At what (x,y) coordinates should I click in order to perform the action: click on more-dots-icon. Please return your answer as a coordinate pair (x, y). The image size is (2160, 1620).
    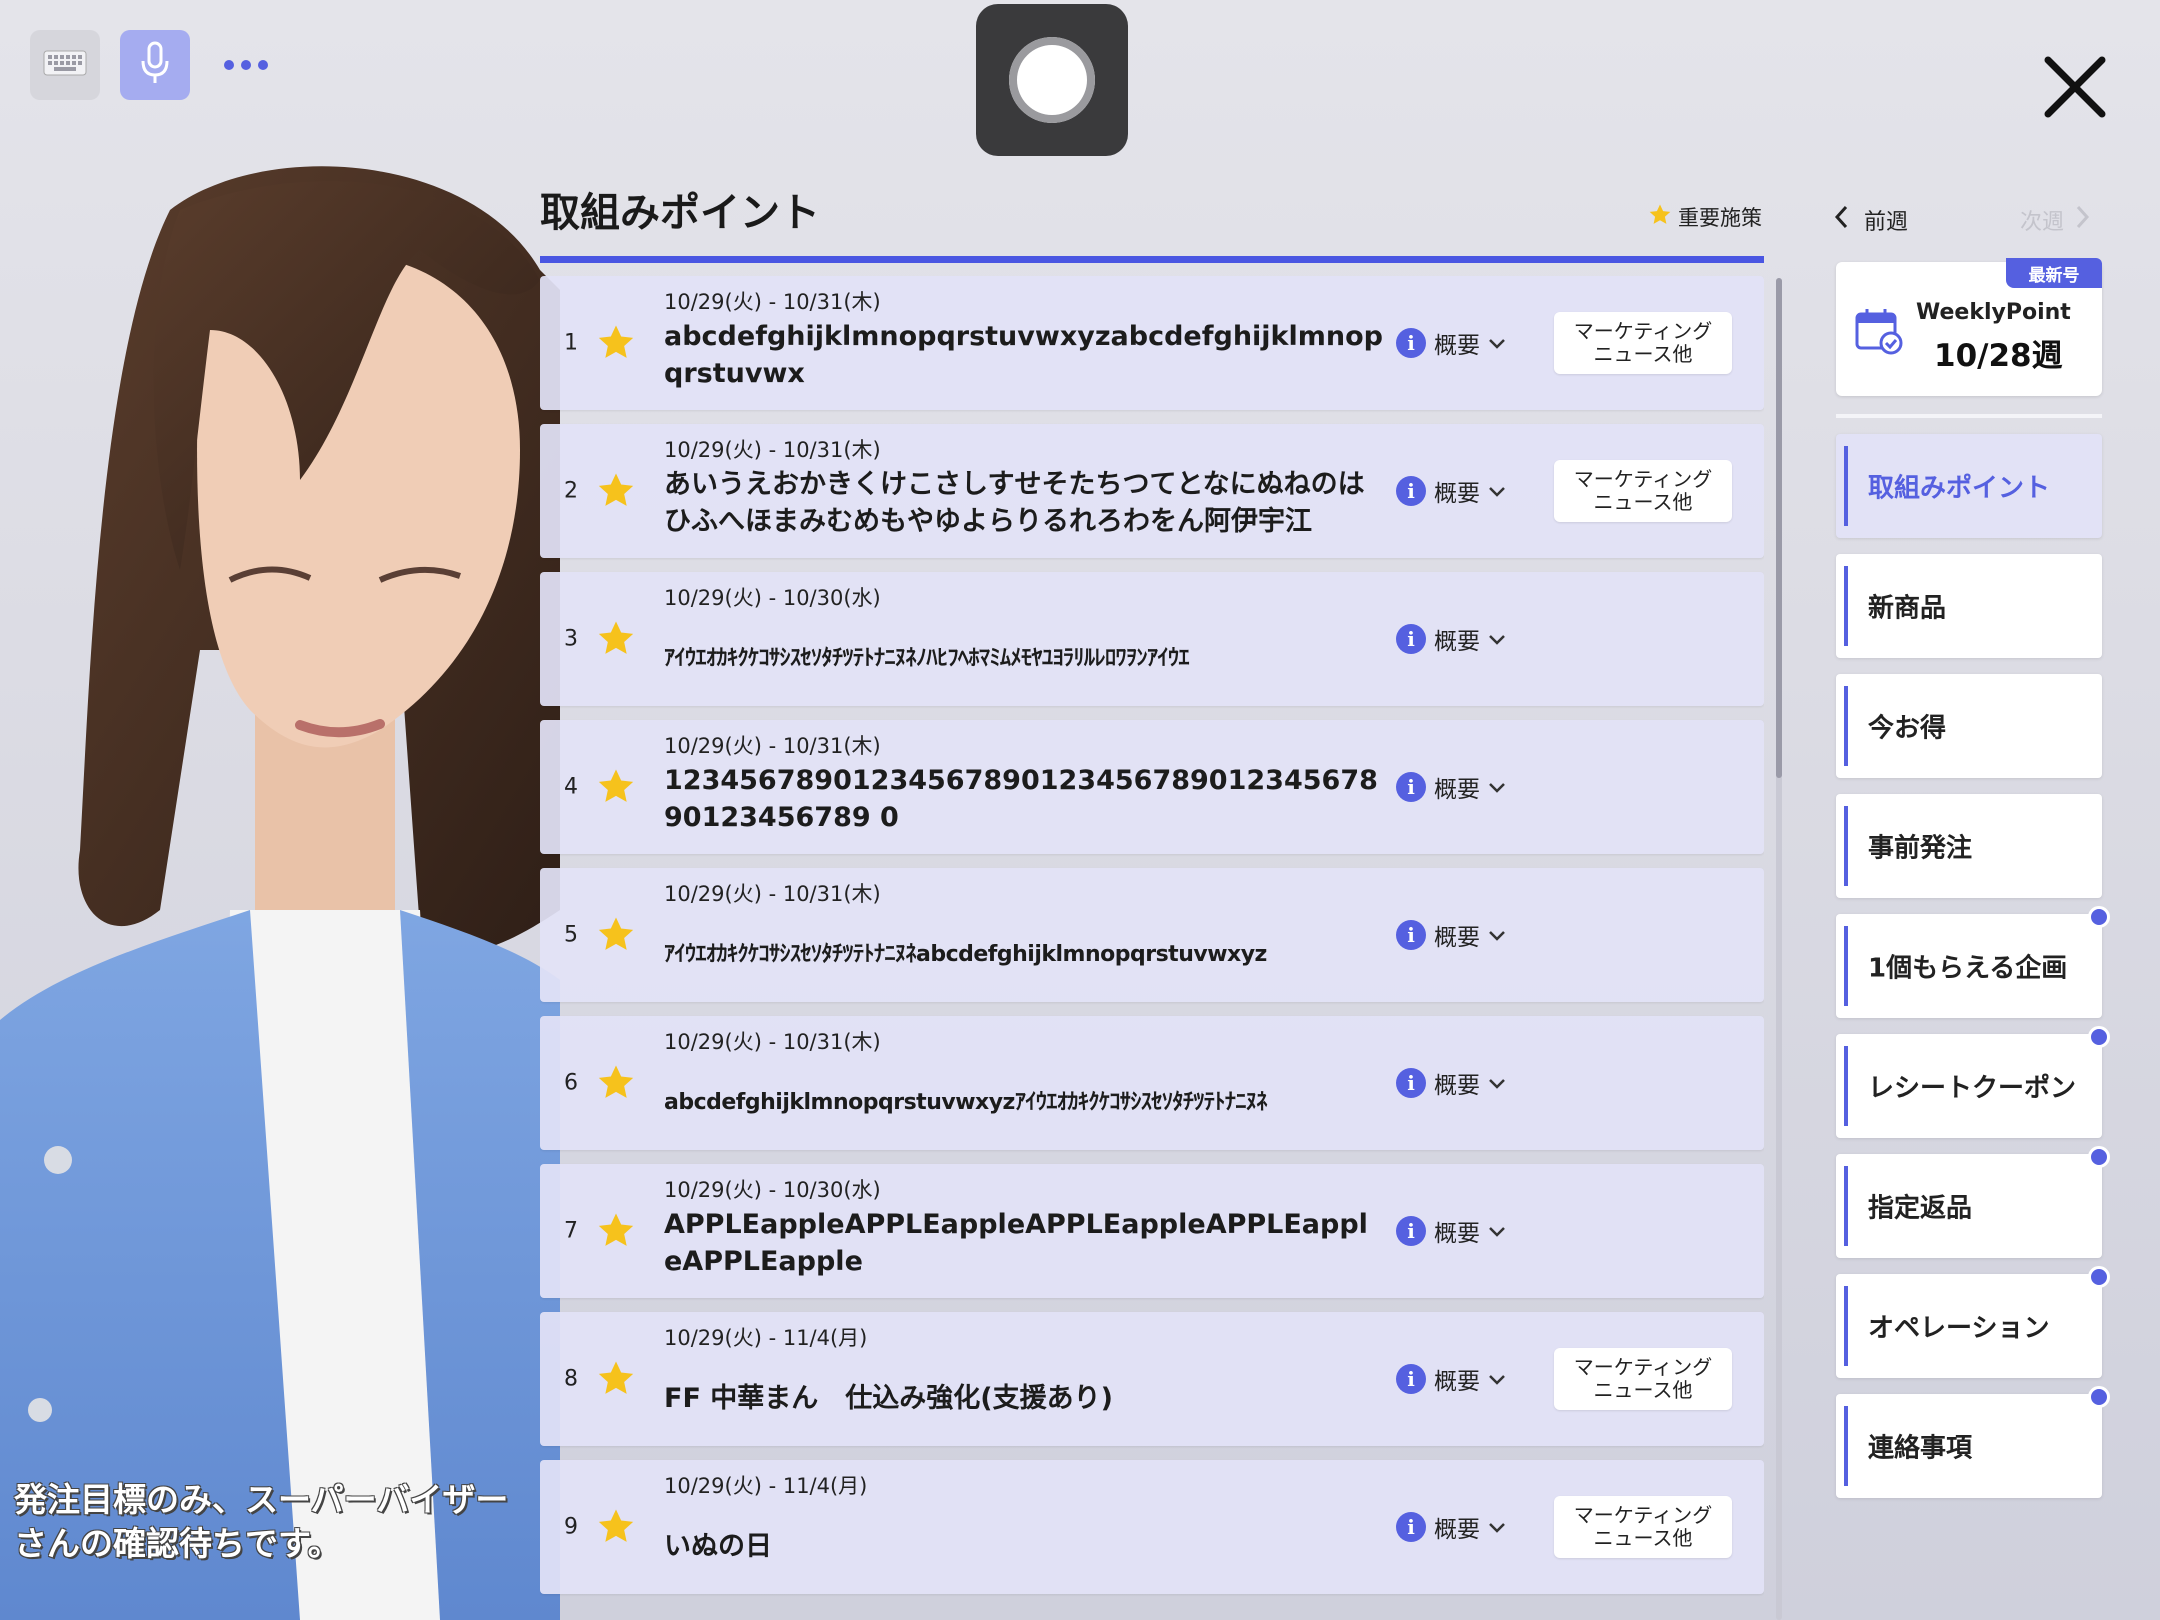
    Looking at the image, I should click on (246, 65).